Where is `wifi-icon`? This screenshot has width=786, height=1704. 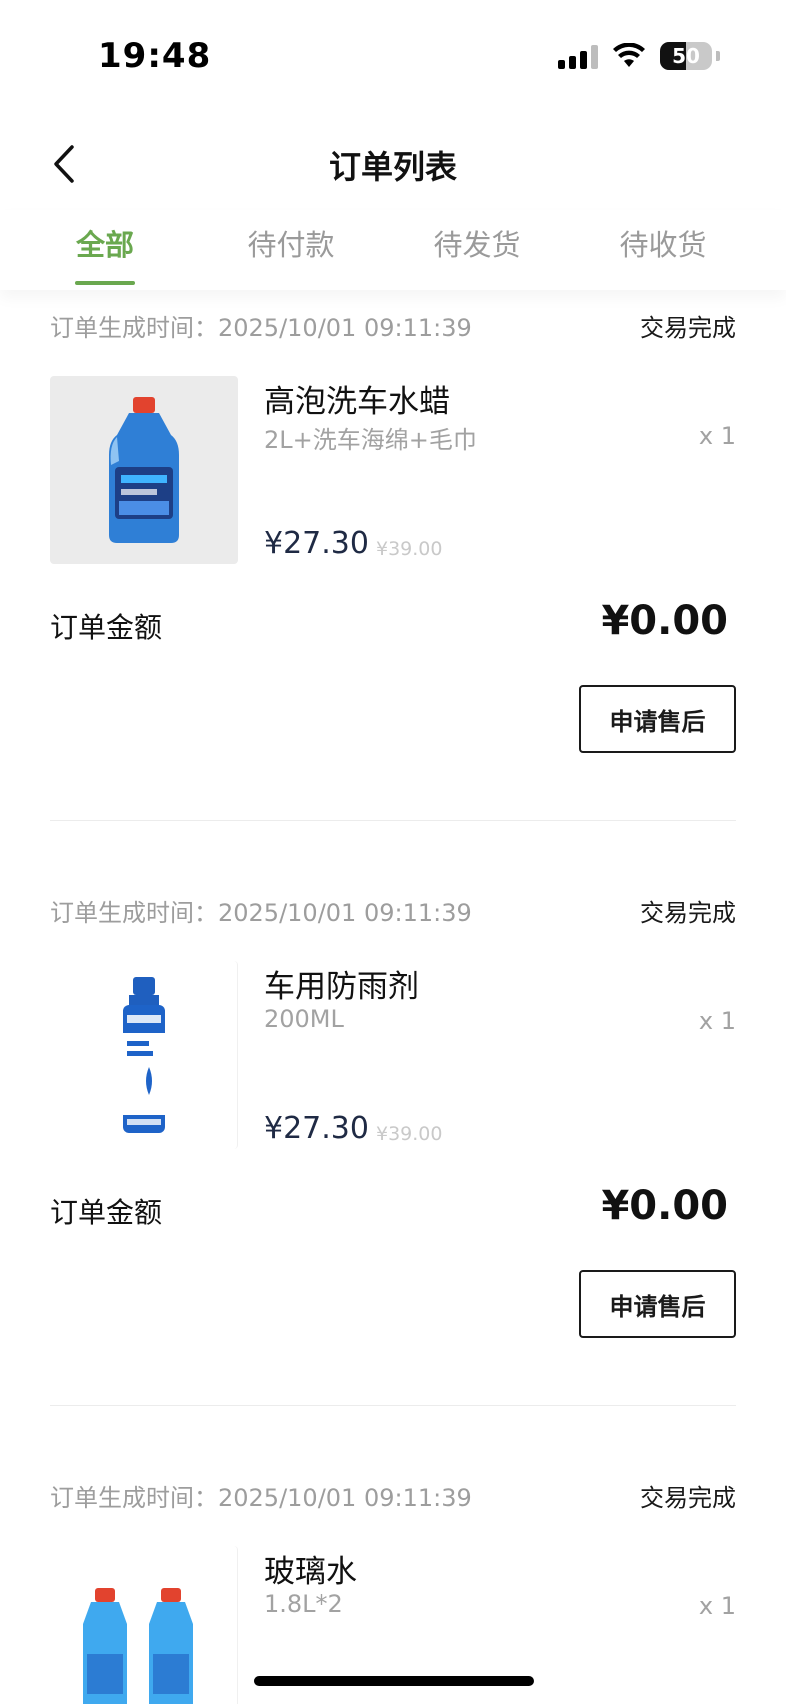 wifi-icon is located at coordinates (629, 56).